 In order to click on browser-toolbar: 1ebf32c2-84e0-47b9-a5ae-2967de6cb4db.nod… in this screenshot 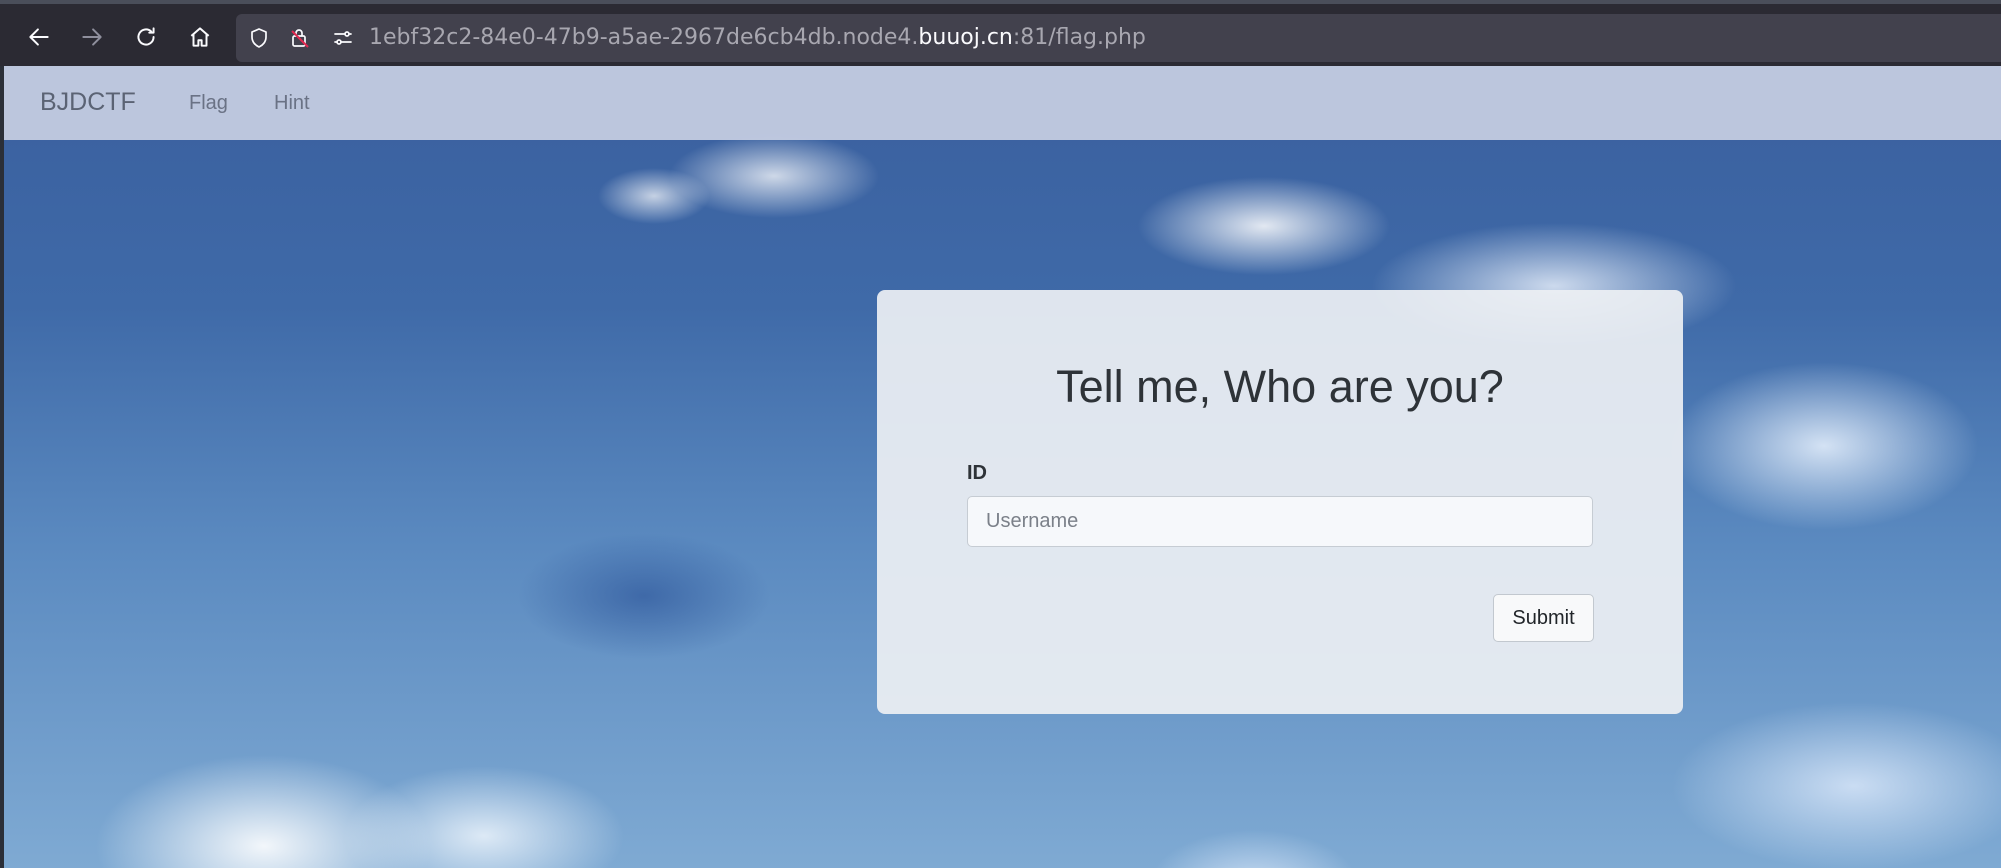, I will do `click(1000, 33)`.